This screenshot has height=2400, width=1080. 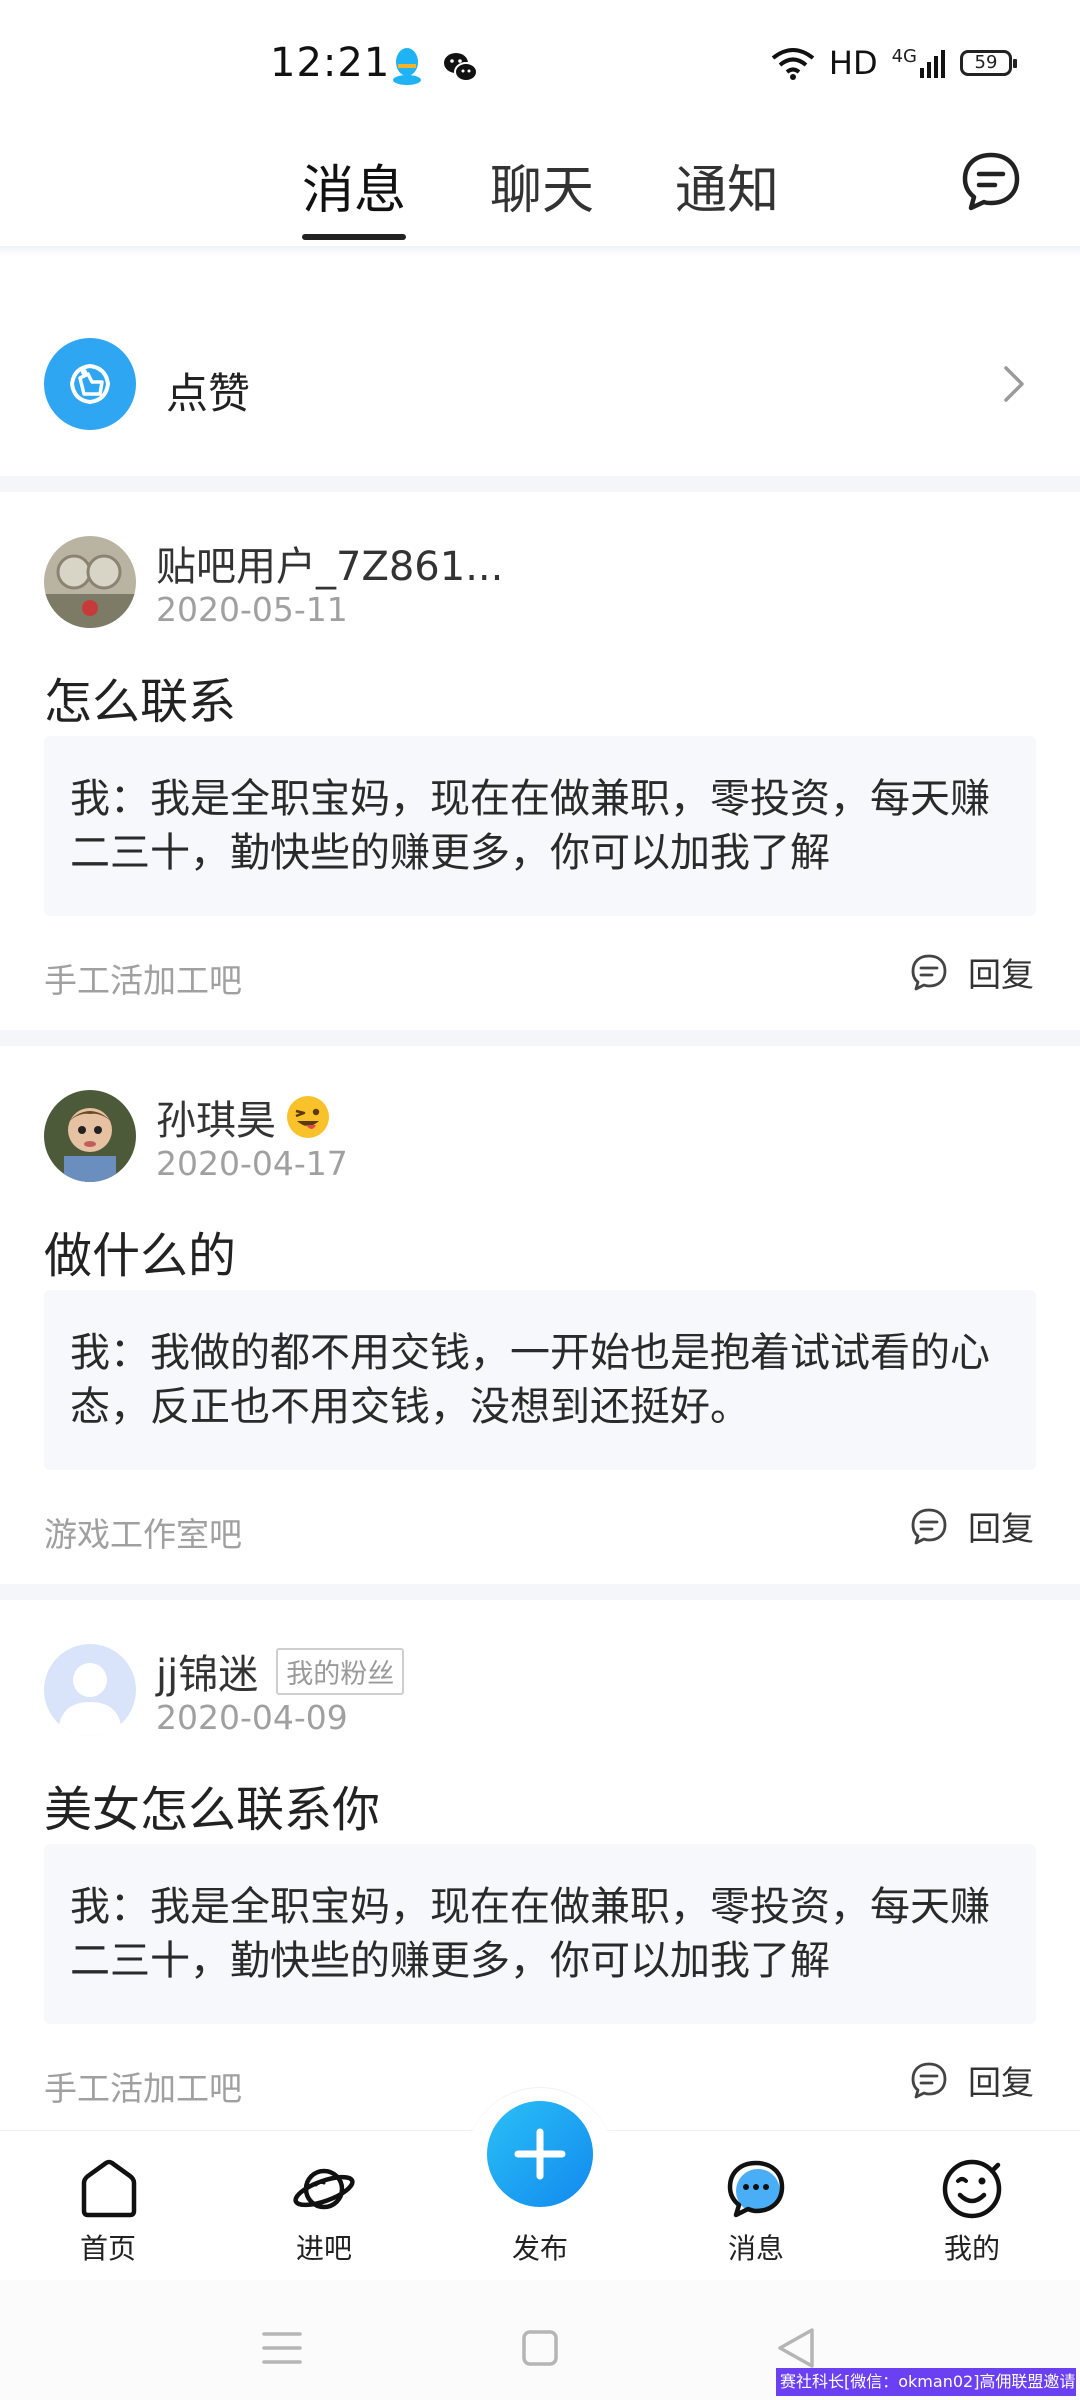 What do you see at coordinates (354, 237) in the screenshot?
I see `active-tab-indicator` at bounding box center [354, 237].